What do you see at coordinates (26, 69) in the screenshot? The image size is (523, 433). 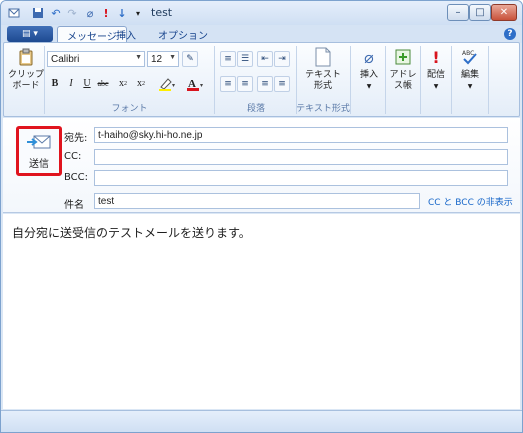 I see `clipboard-button: クリップ ボード` at bounding box center [26, 69].